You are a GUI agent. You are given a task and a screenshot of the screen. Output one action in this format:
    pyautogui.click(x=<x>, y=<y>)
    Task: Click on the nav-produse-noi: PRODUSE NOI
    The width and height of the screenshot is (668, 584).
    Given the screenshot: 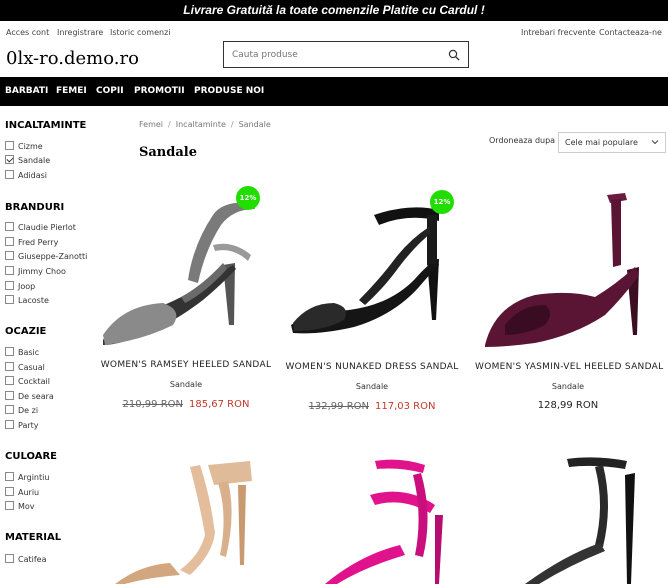 What is the action you would take?
    pyautogui.click(x=229, y=91)
    